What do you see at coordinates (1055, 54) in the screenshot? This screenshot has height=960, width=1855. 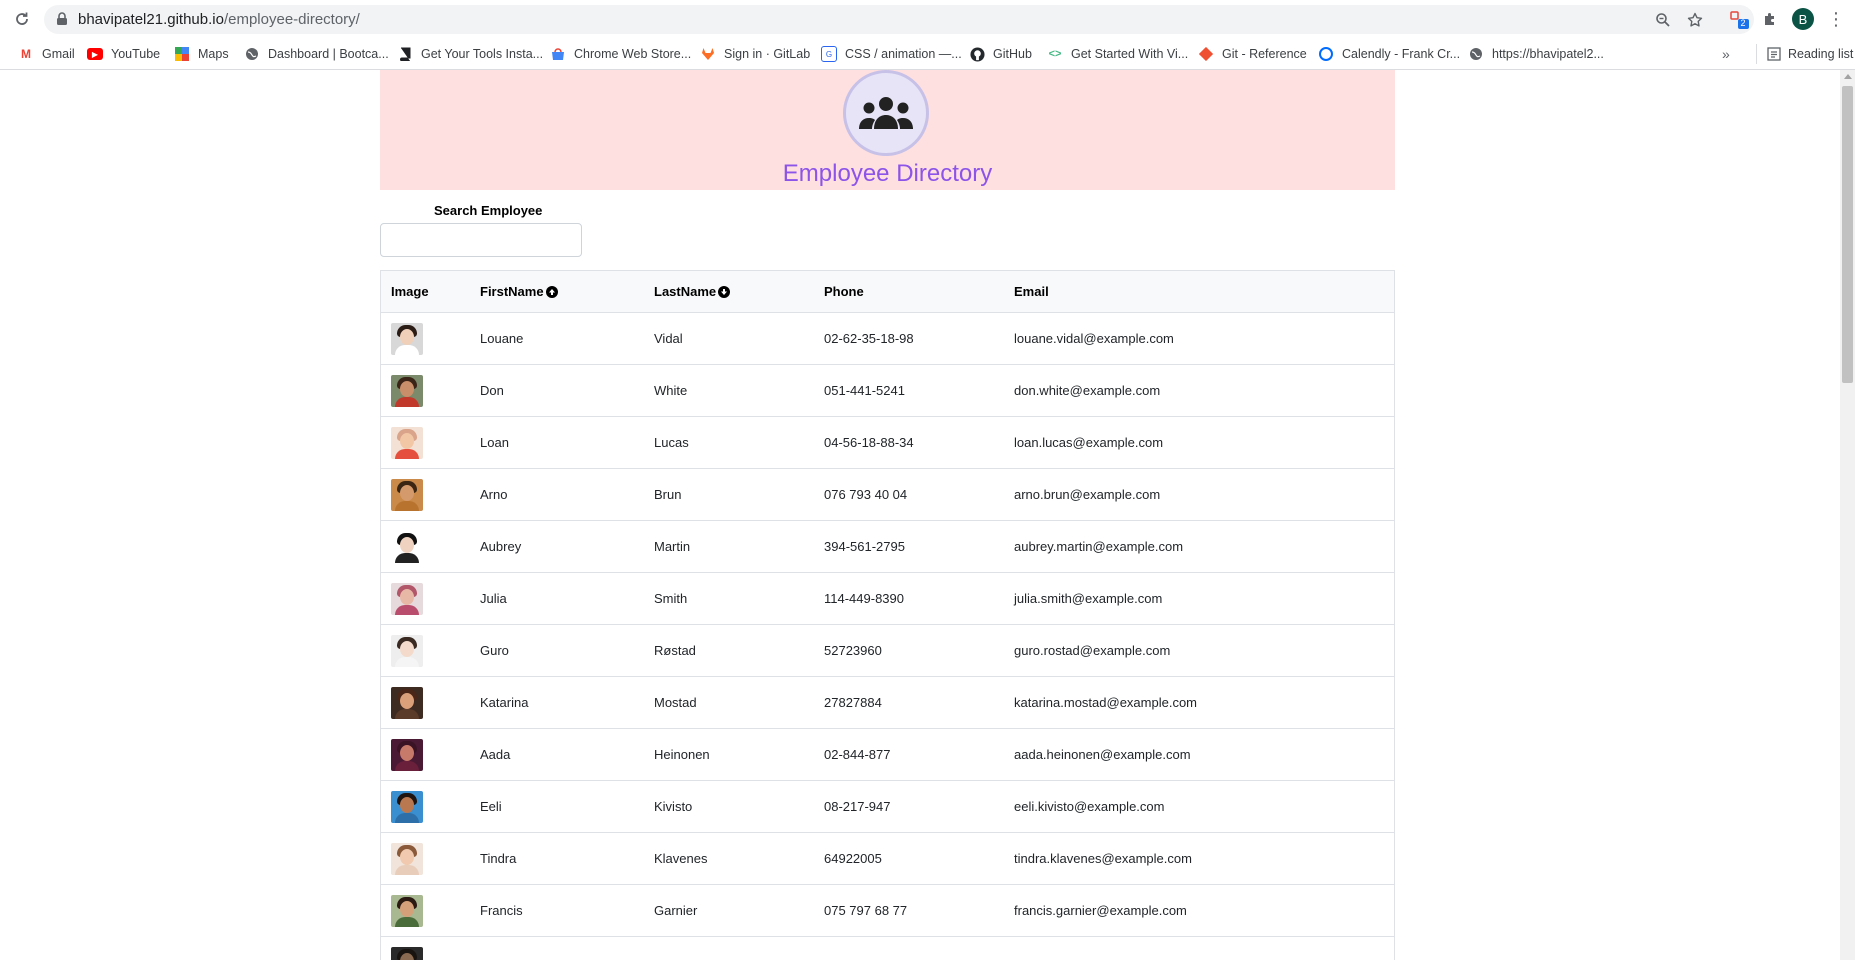 I see `code-icon: <>` at bounding box center [1055, 54].